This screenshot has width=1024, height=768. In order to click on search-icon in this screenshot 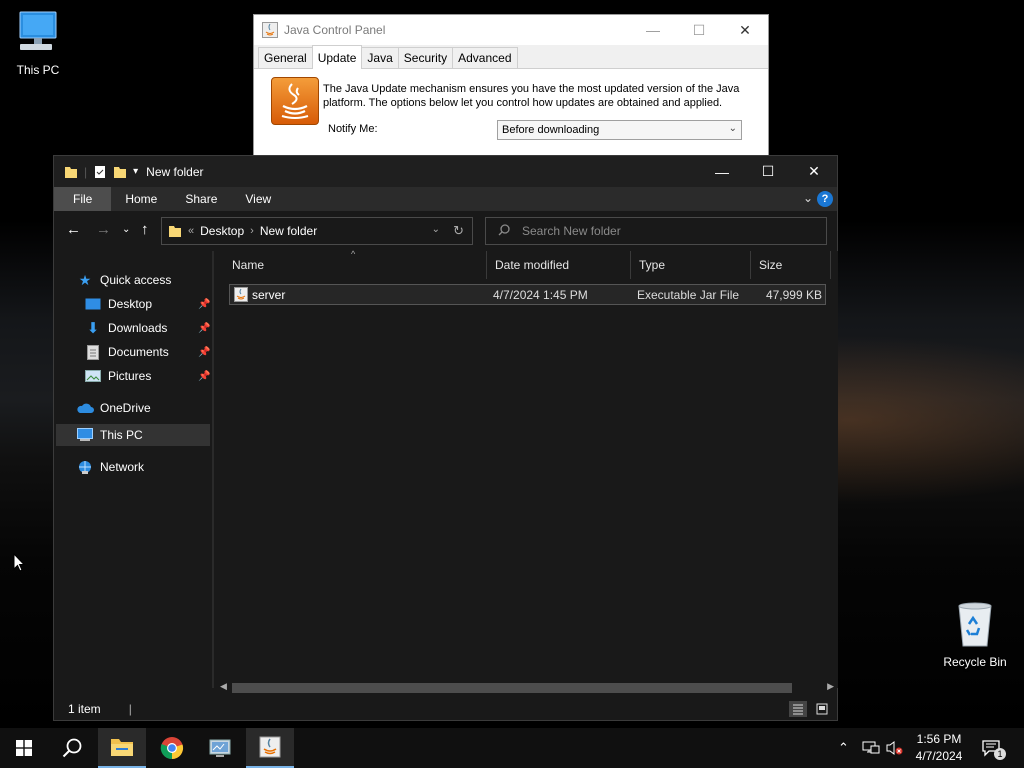, I will do `click(504, 231)`.